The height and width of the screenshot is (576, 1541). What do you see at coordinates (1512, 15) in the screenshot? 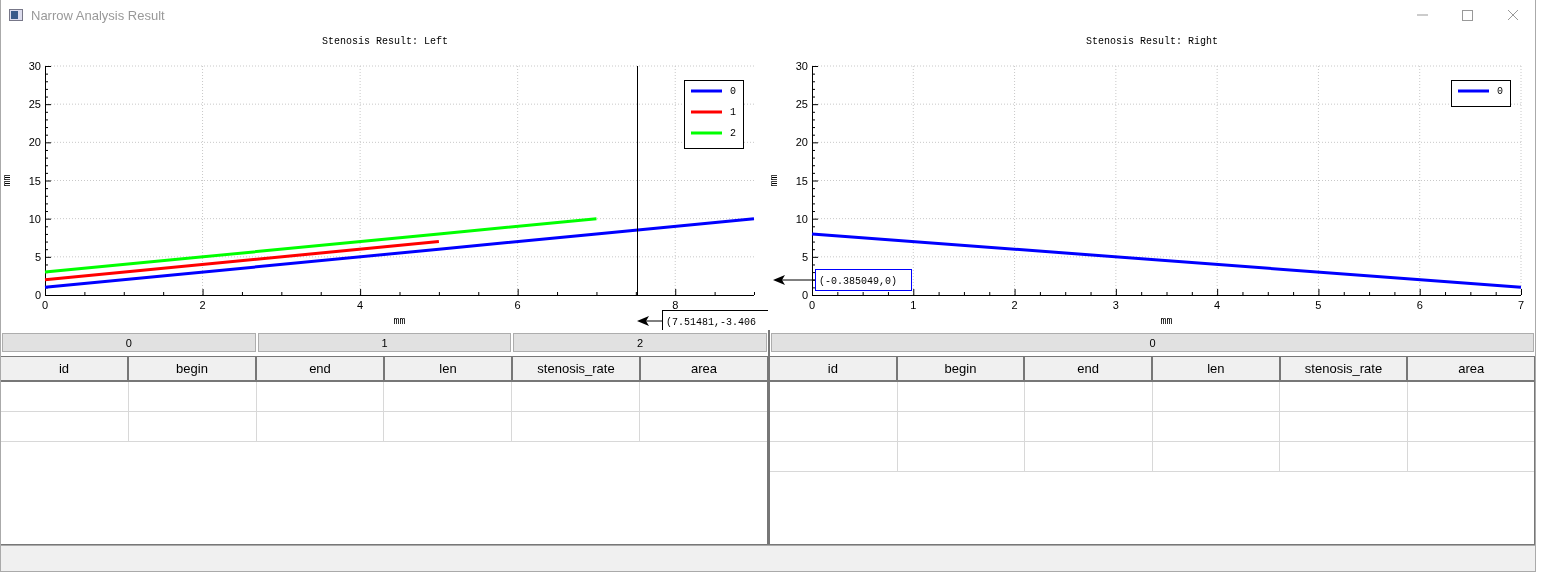
I see `close-icon` at bounding box center [1512, 15].